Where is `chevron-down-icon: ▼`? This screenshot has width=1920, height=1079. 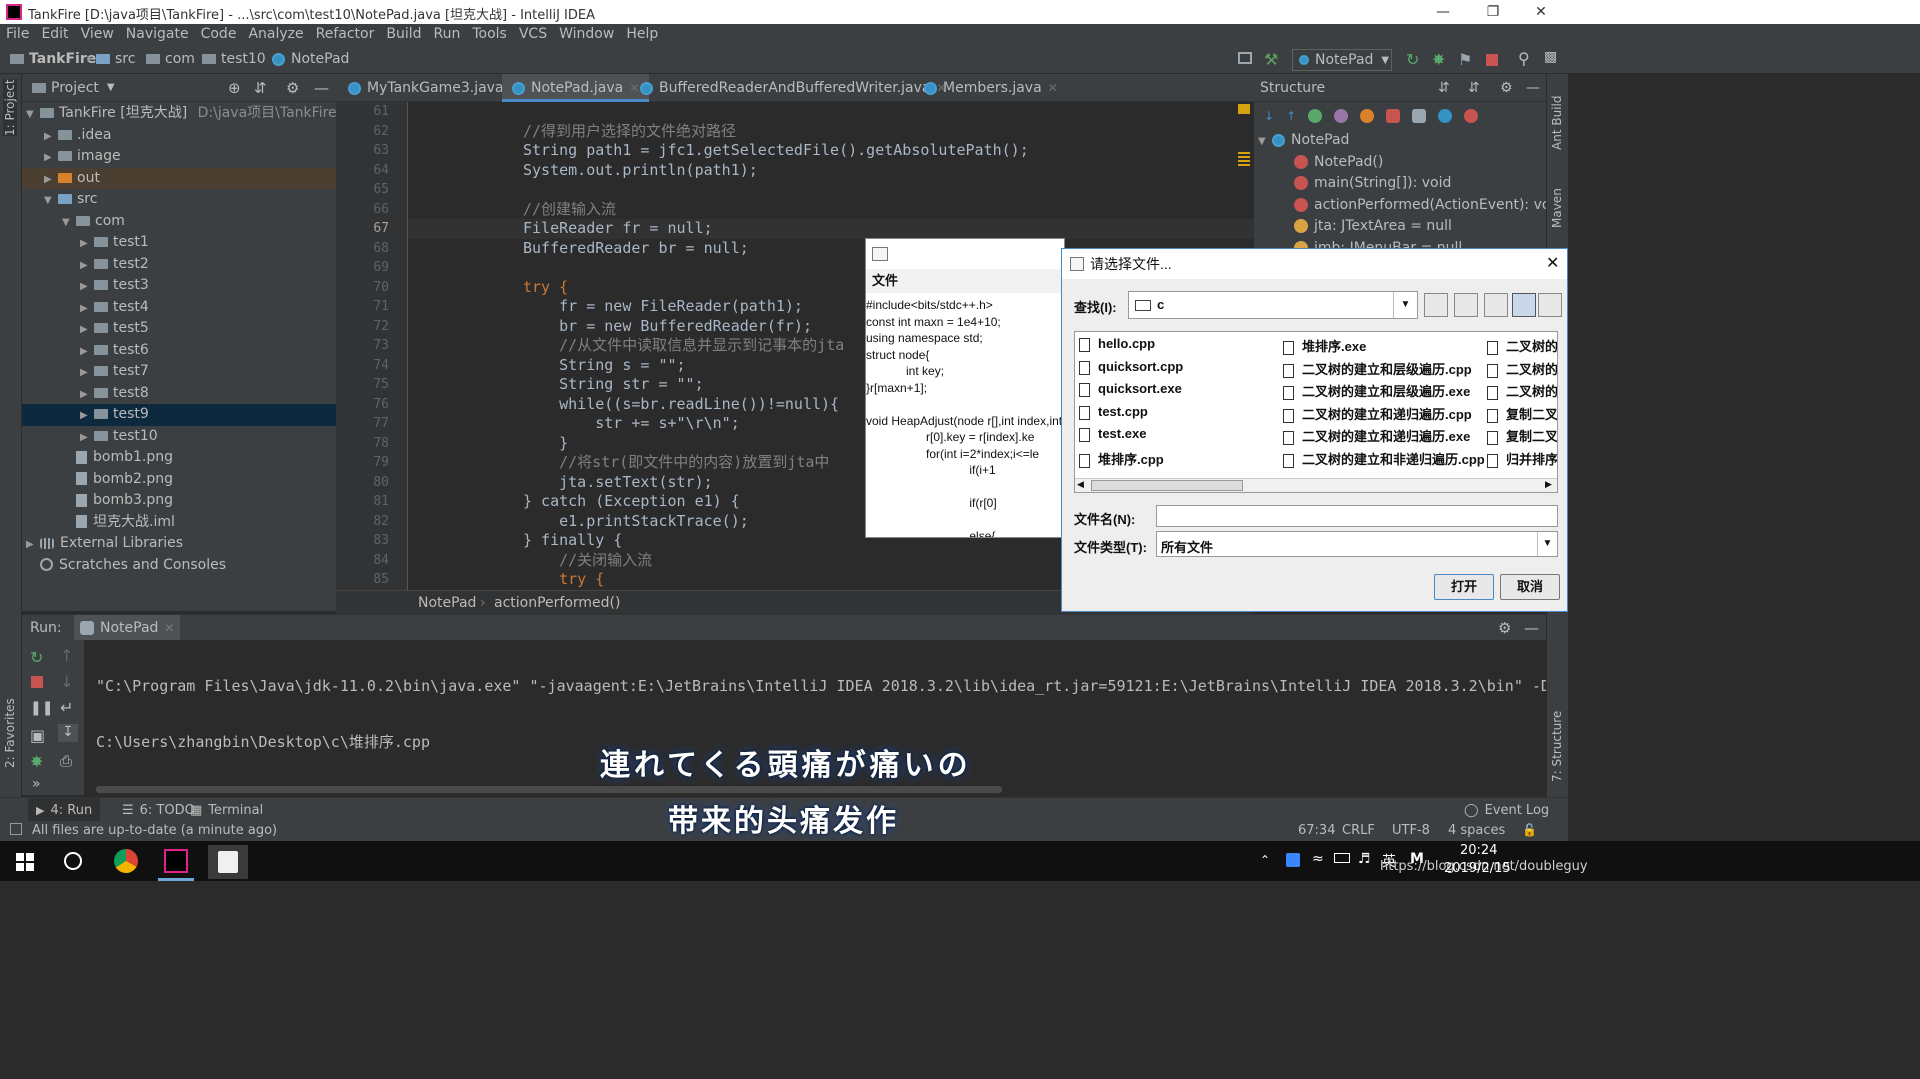
chevron-down-icon: ▼ is located at coordinates (1547, 544).